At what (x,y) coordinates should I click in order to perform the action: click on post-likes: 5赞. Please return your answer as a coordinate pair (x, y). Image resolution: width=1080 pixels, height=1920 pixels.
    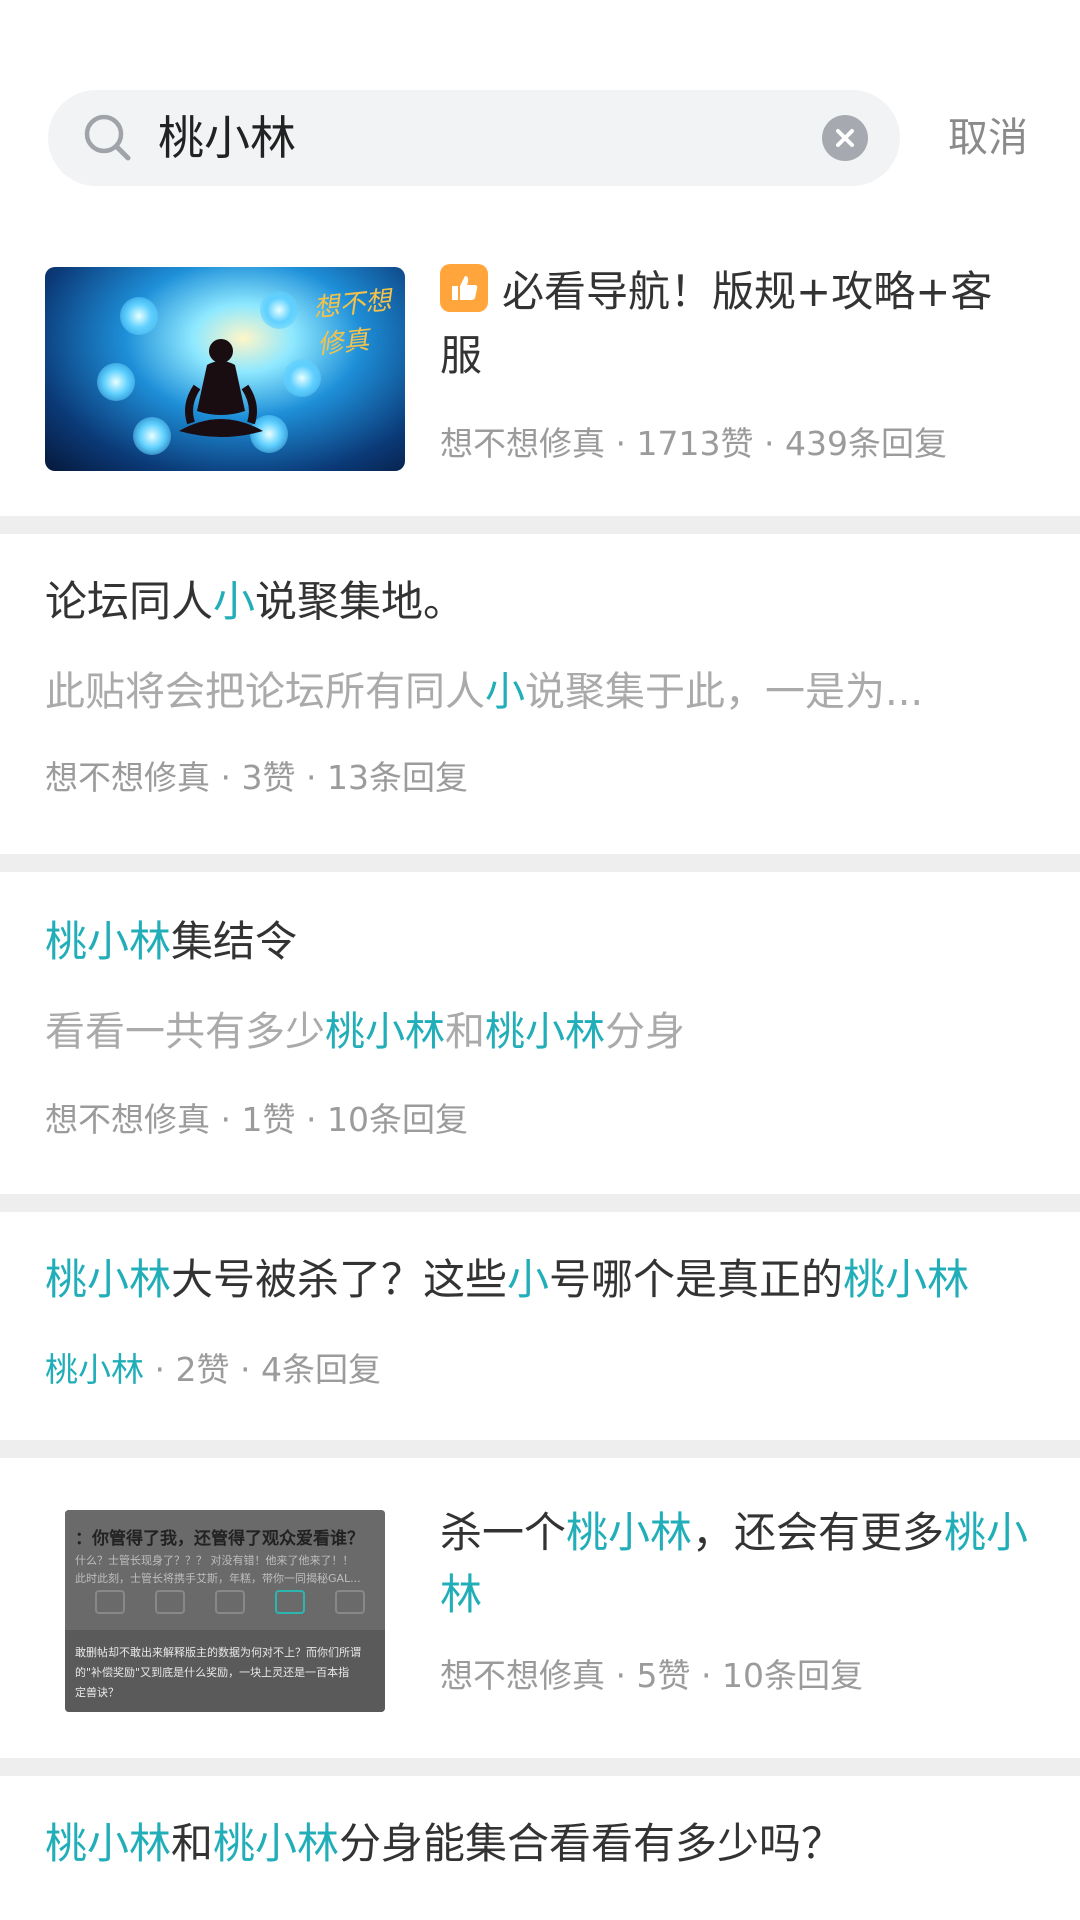
    Looking at the image, I should click on (663, 1675).